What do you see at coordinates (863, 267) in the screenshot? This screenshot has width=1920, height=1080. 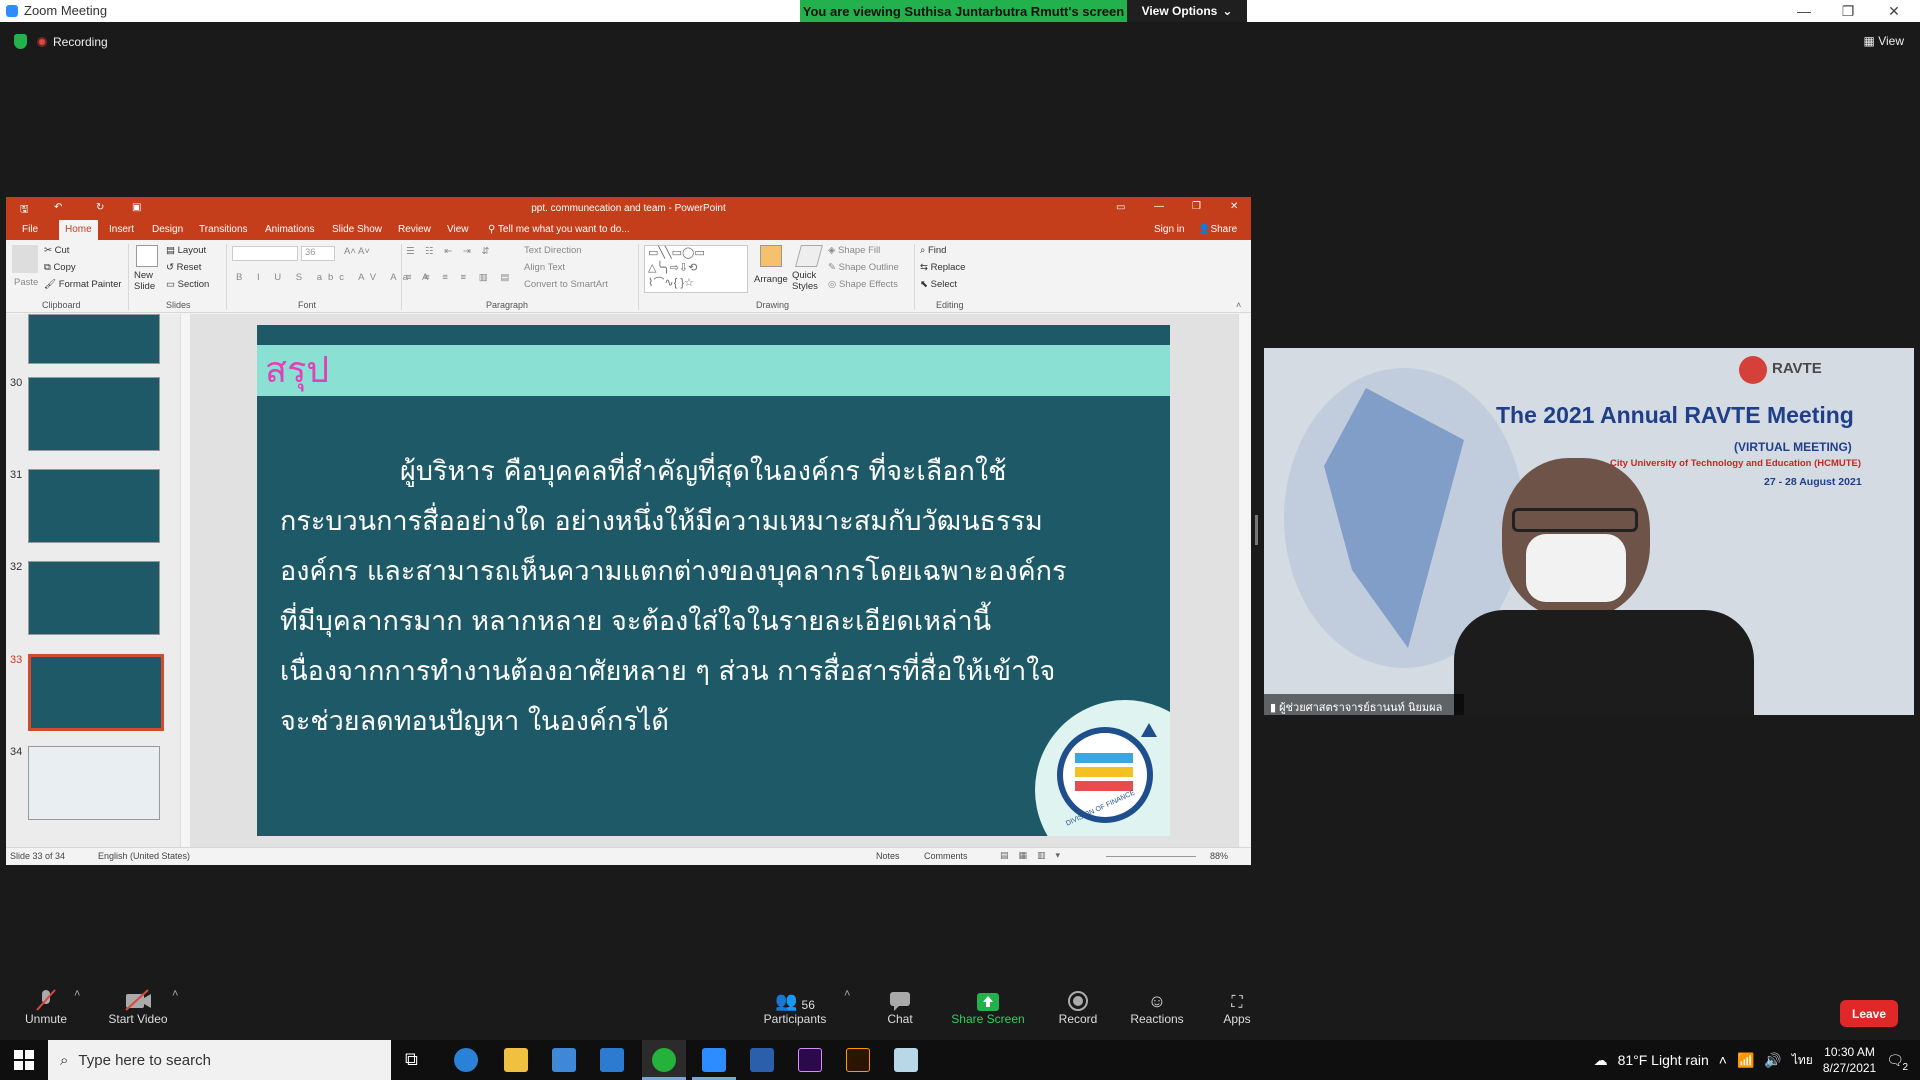 I see `shape-outline-button: ✎ Shape Outline` at bounding box center [863, 267].